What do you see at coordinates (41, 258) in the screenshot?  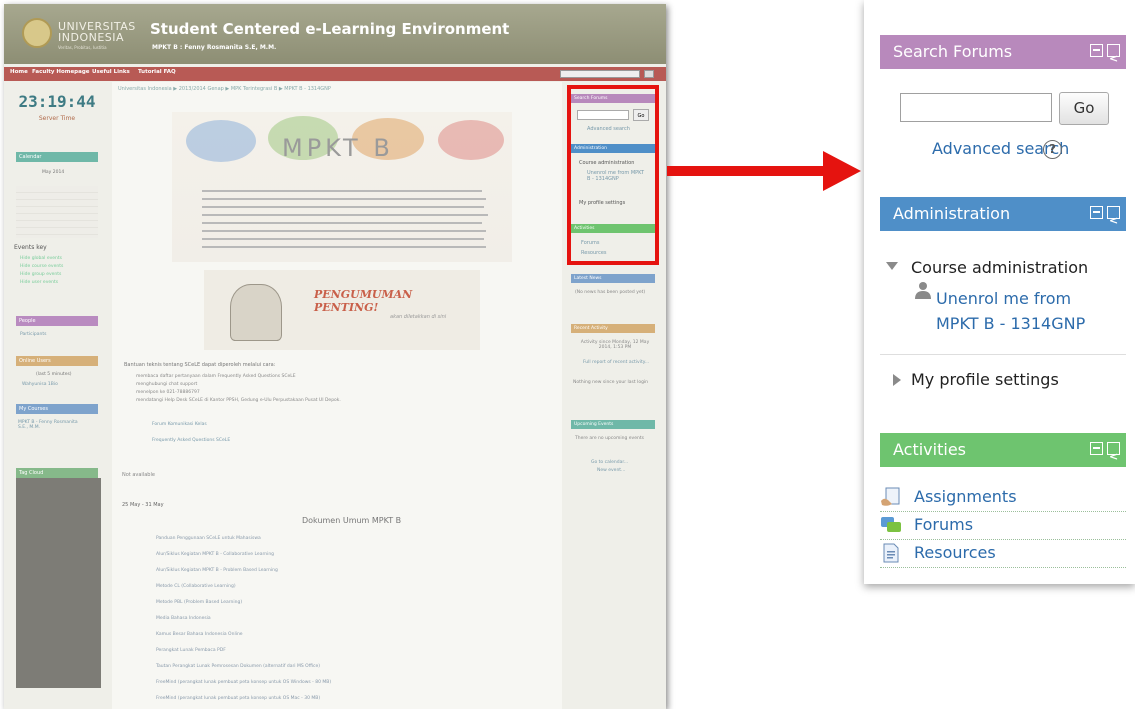 I see `events-key-global: Hide global events` at bounding box center [41, 258].